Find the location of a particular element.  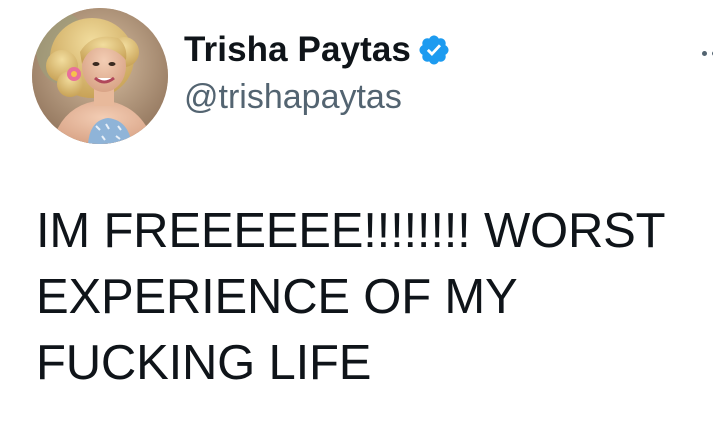

profile-photo-icon is located at coordinates (100, 76).